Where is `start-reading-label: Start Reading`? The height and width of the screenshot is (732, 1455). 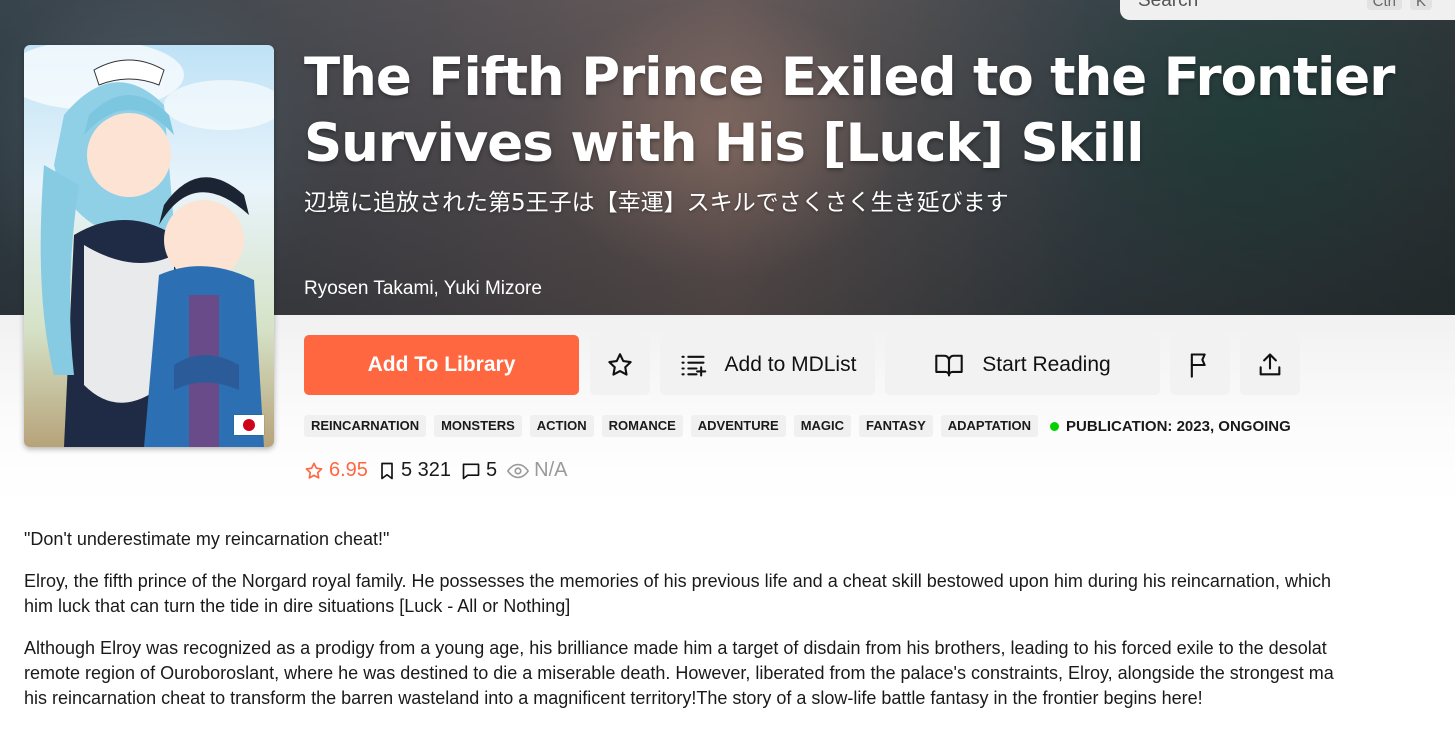 start-reading-label: Start Reading is located at coordinates (1046, 364).